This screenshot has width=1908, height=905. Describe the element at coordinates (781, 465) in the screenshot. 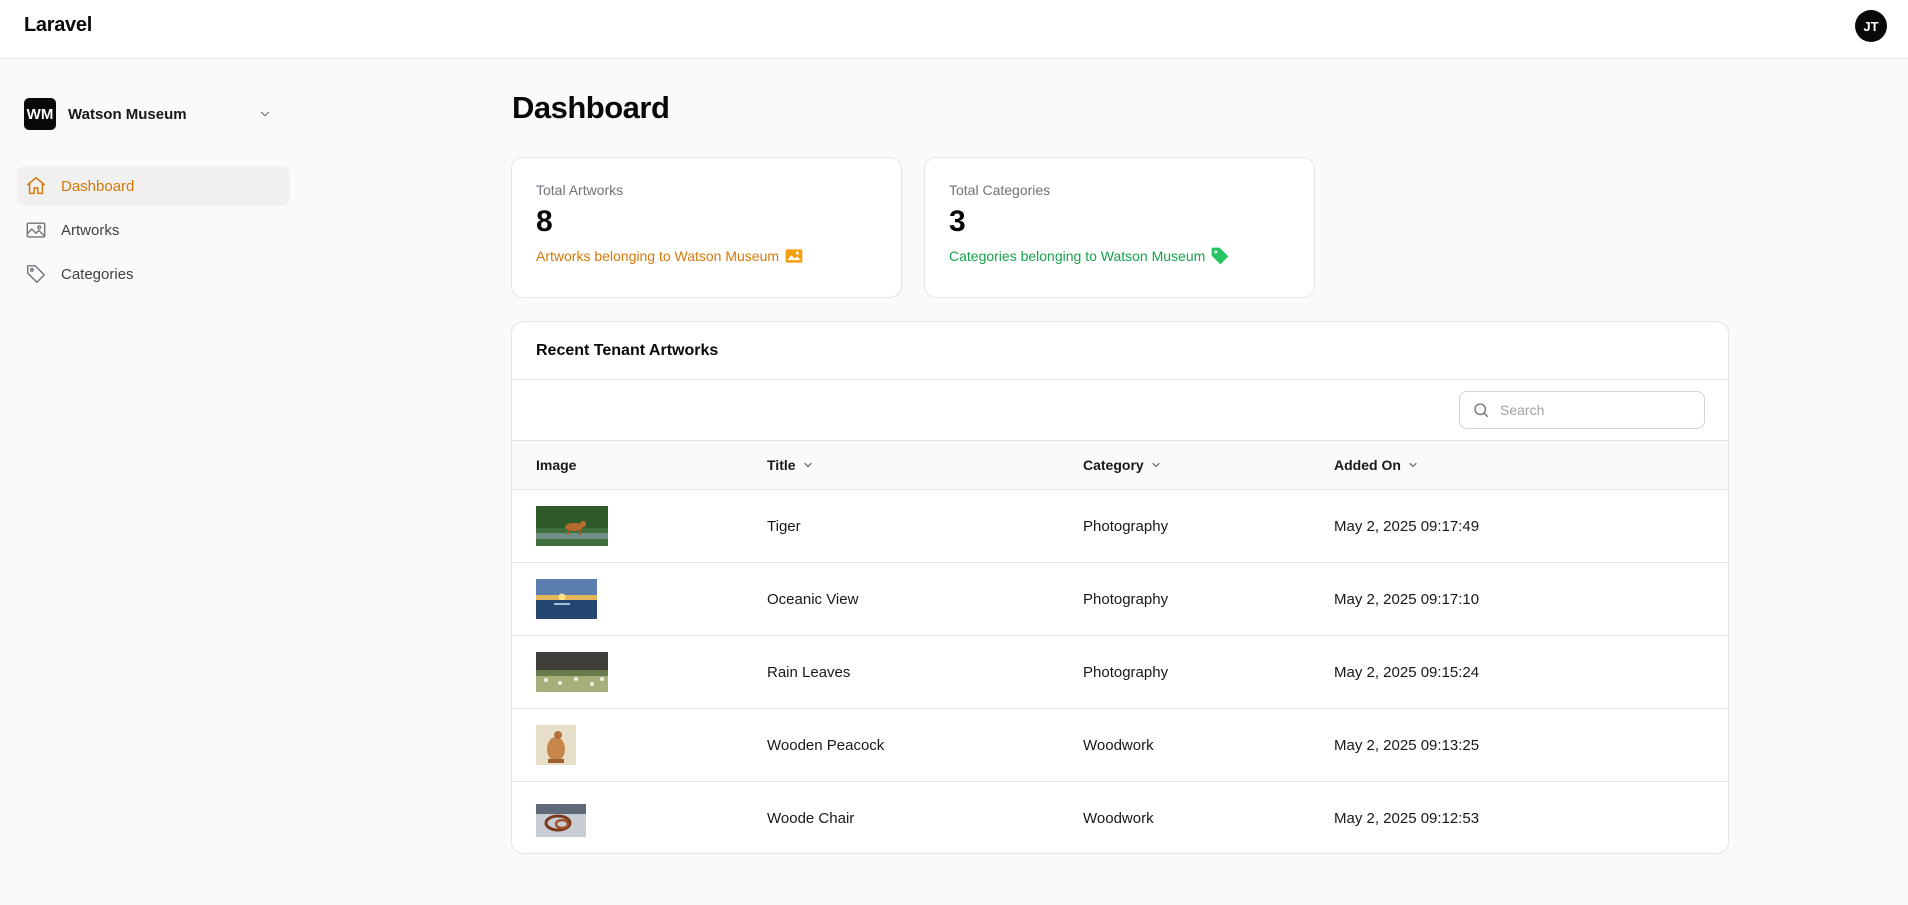

I see `column-label: Title` at that location.